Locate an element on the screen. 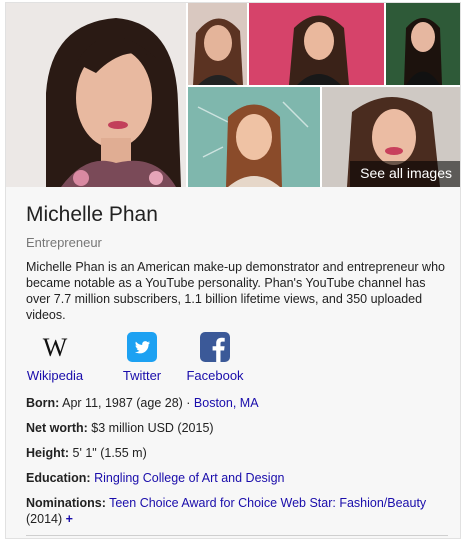  entity-name: Michelle Phan is located at coordinates (92, 214).